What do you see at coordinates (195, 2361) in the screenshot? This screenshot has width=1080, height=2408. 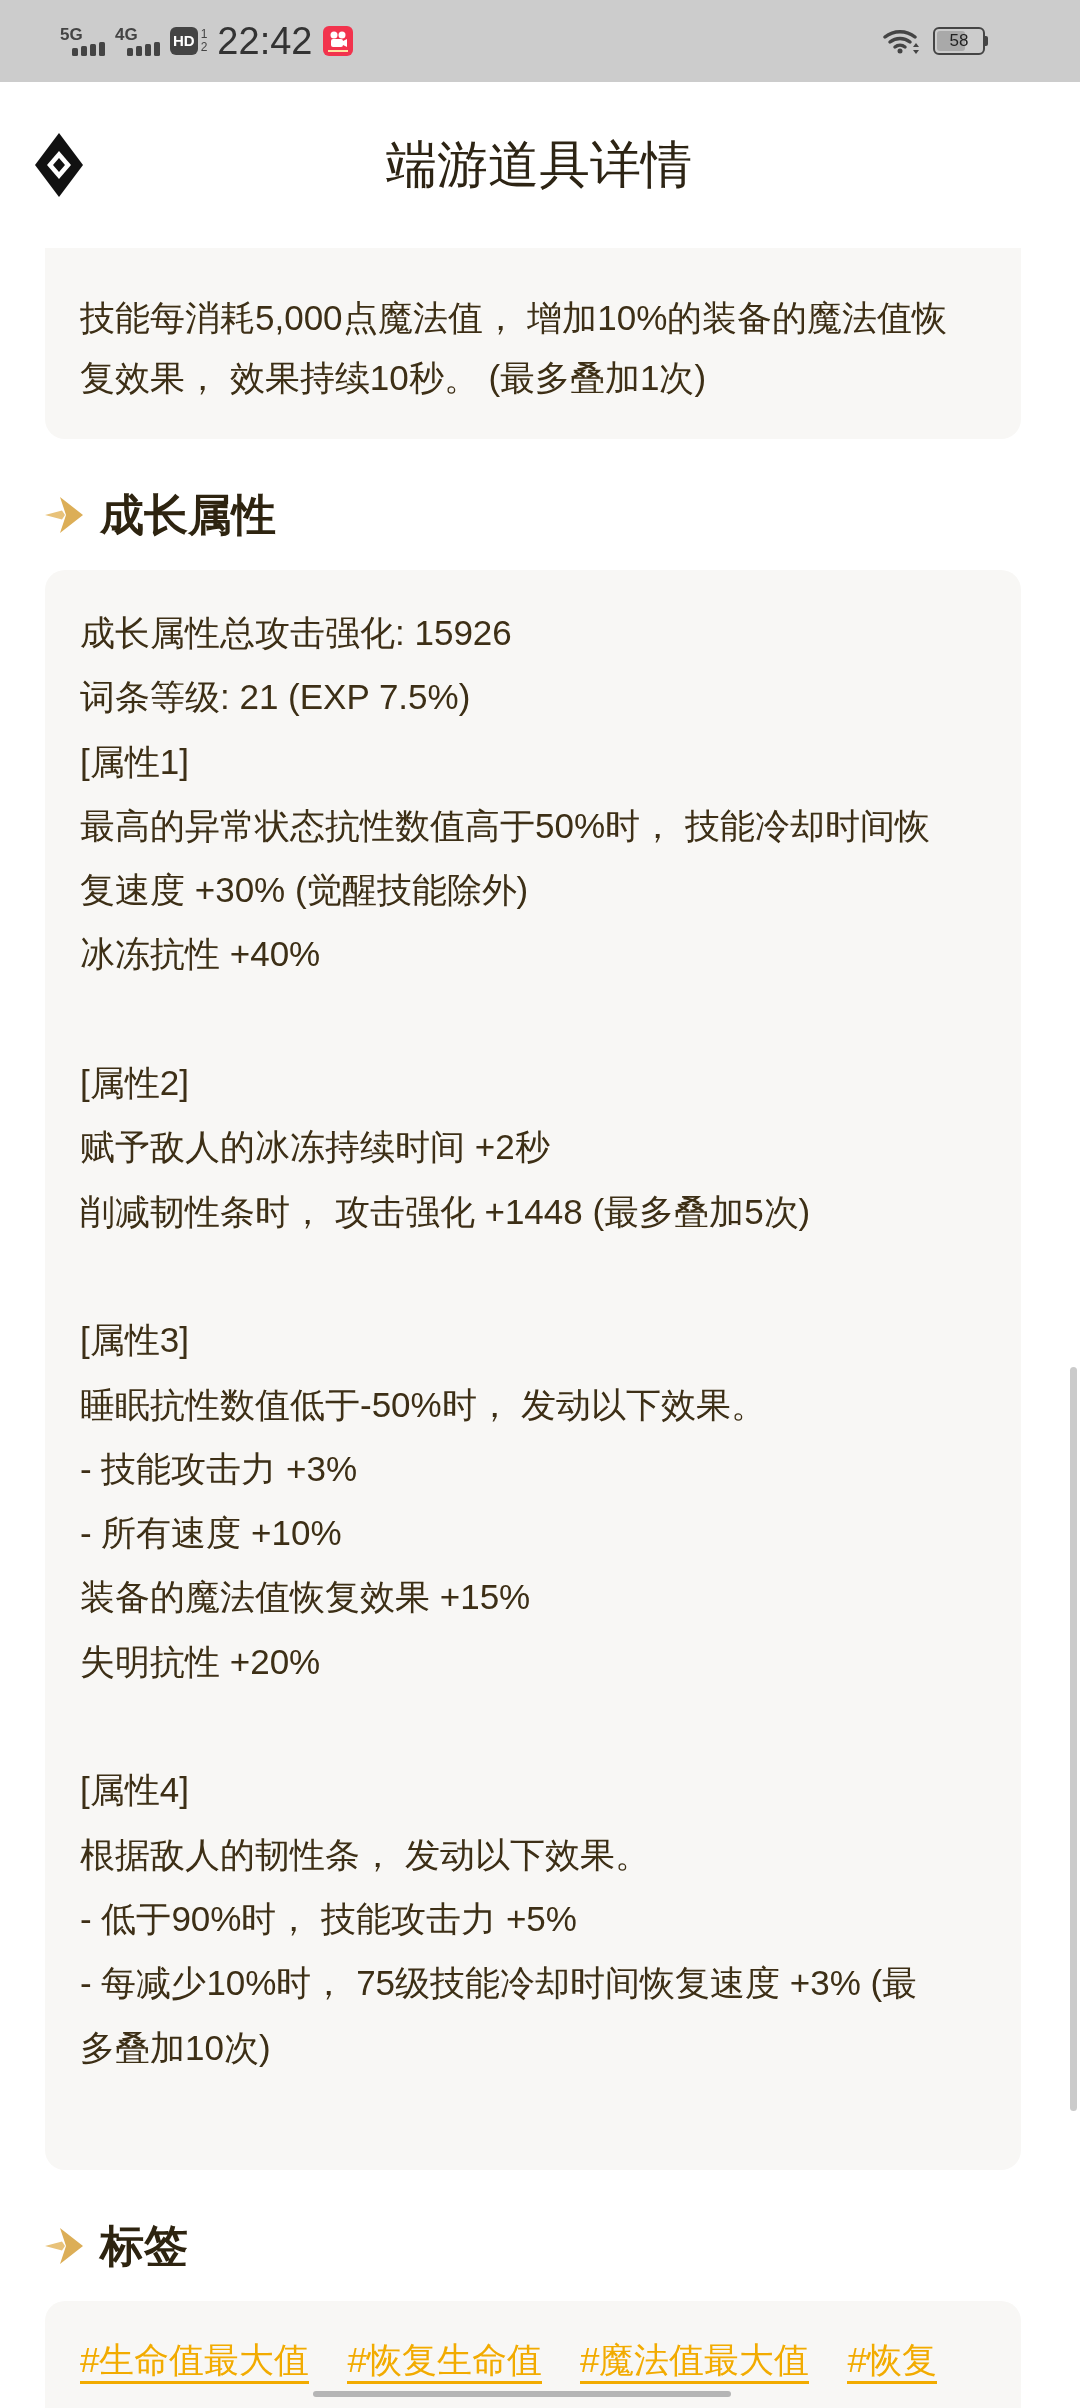 I see `tag-link: #生命值最大值` at bounding box center [195, 2361].